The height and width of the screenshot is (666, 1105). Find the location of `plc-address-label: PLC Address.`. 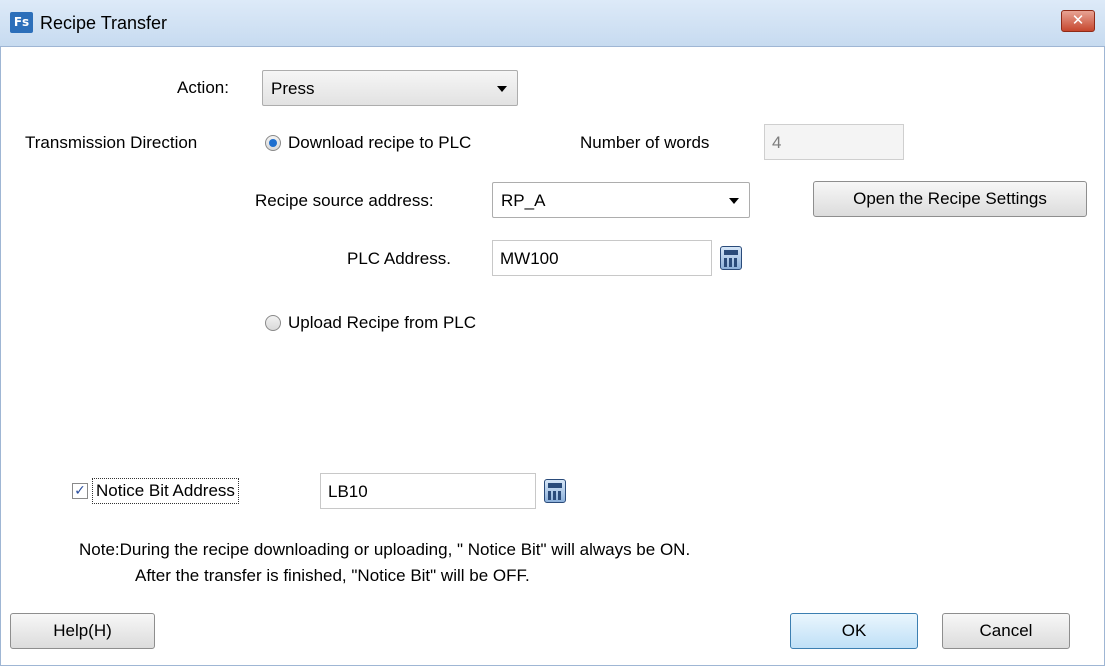

plc-address-label: PLC Address. is located at coordinates (399, 258).